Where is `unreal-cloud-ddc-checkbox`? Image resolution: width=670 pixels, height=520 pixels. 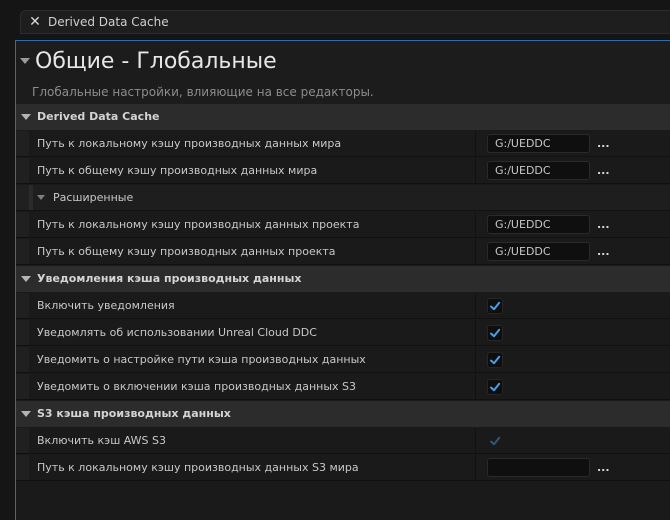 unreal-cloud-ddc-checkbox is located at coordinates (495, 333).